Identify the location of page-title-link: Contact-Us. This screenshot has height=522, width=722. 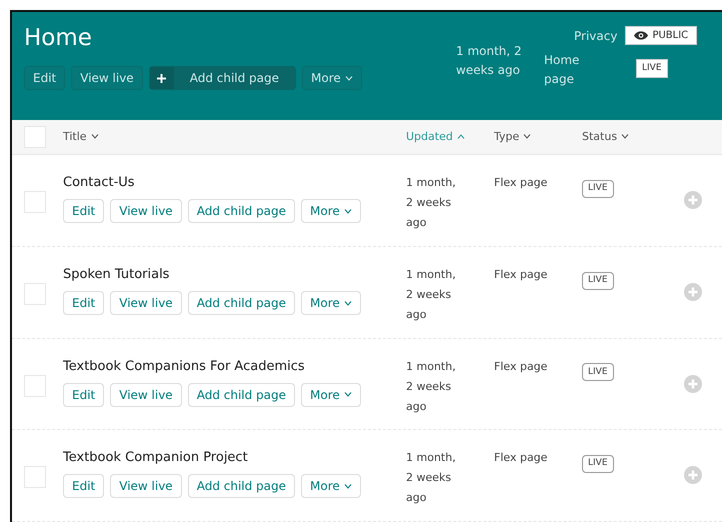
(234, 183).